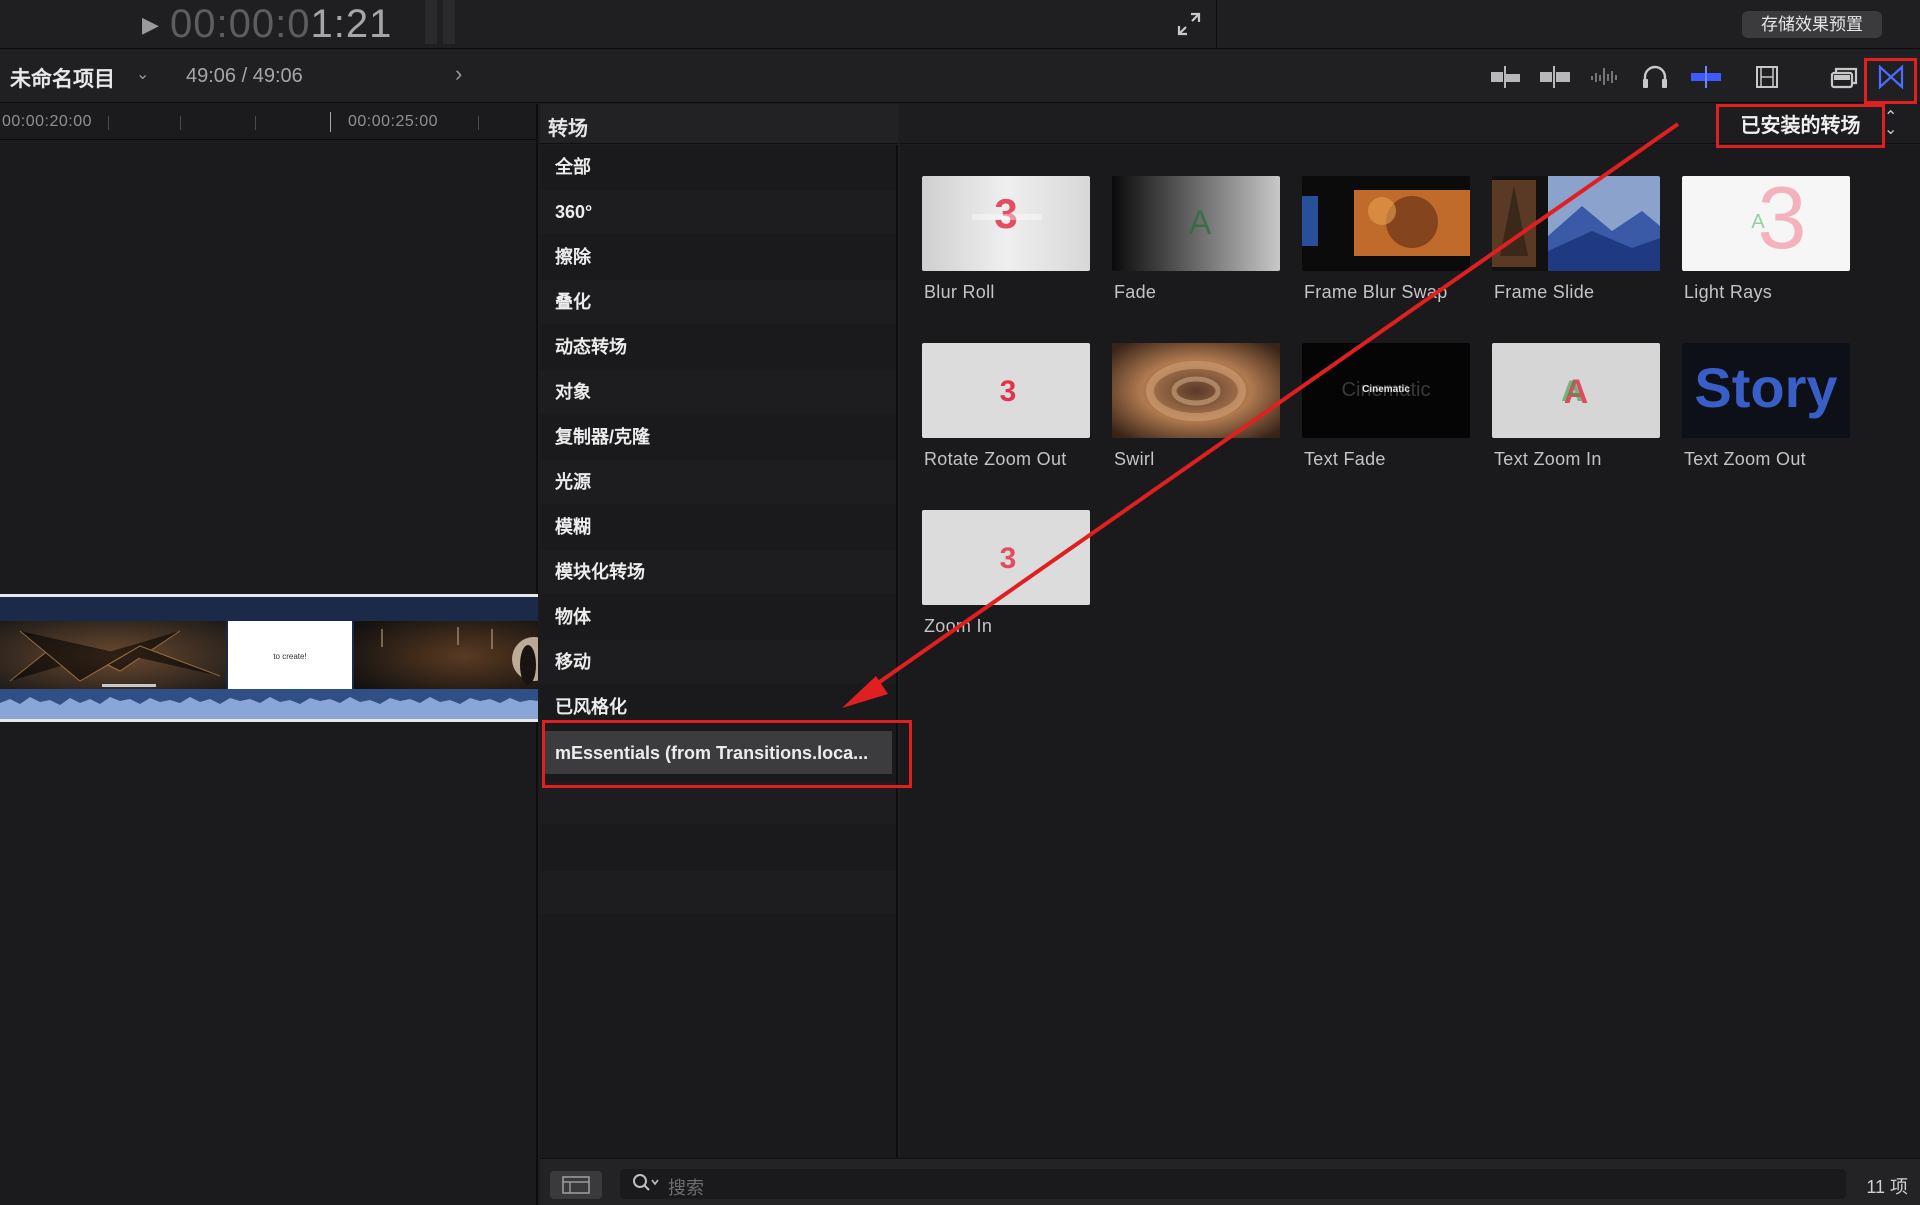 The image size is (1920, 1205). I want to click on zoom-in-thumbnail: 3, so click(1006, 557).